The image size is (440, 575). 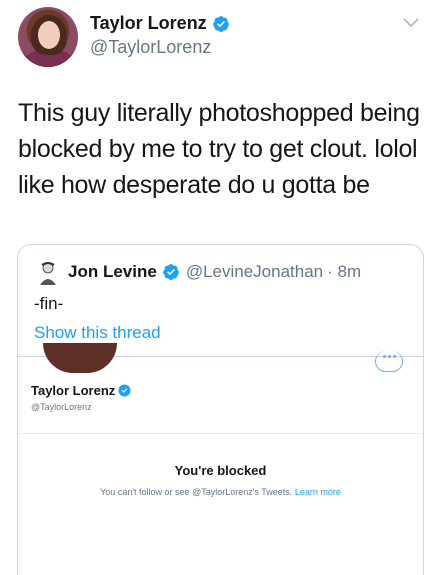 I want to click on author-name: Taylor Lorenz, so click(x=148, y=23).